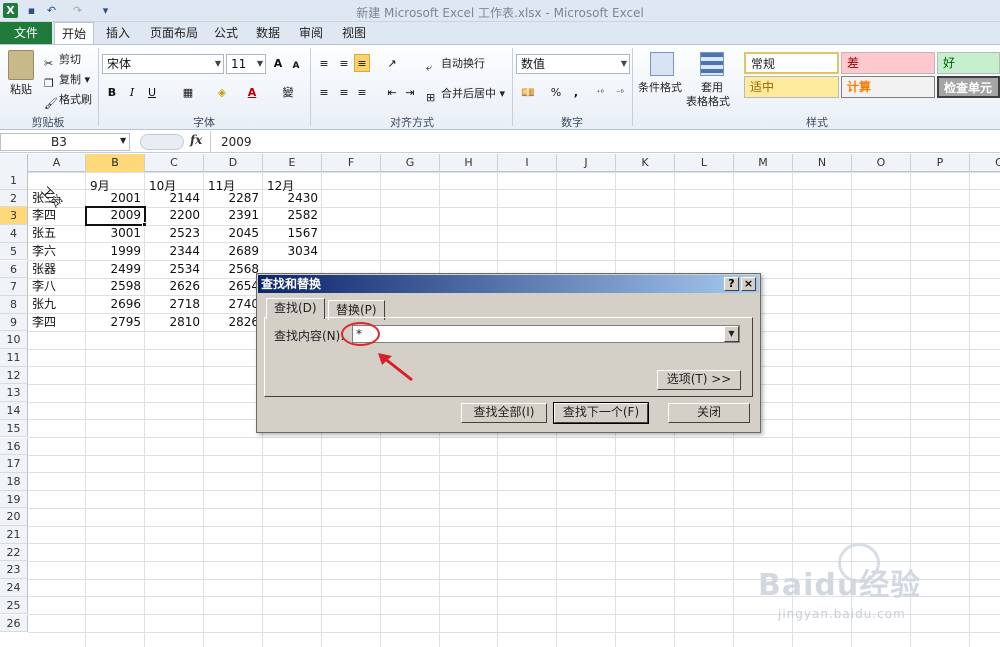 The height and width of the screenshot is (647, 1000). Describe the element at coordinates (14, 358) in the screenshot. I see `row-header-11: 11` at that location.